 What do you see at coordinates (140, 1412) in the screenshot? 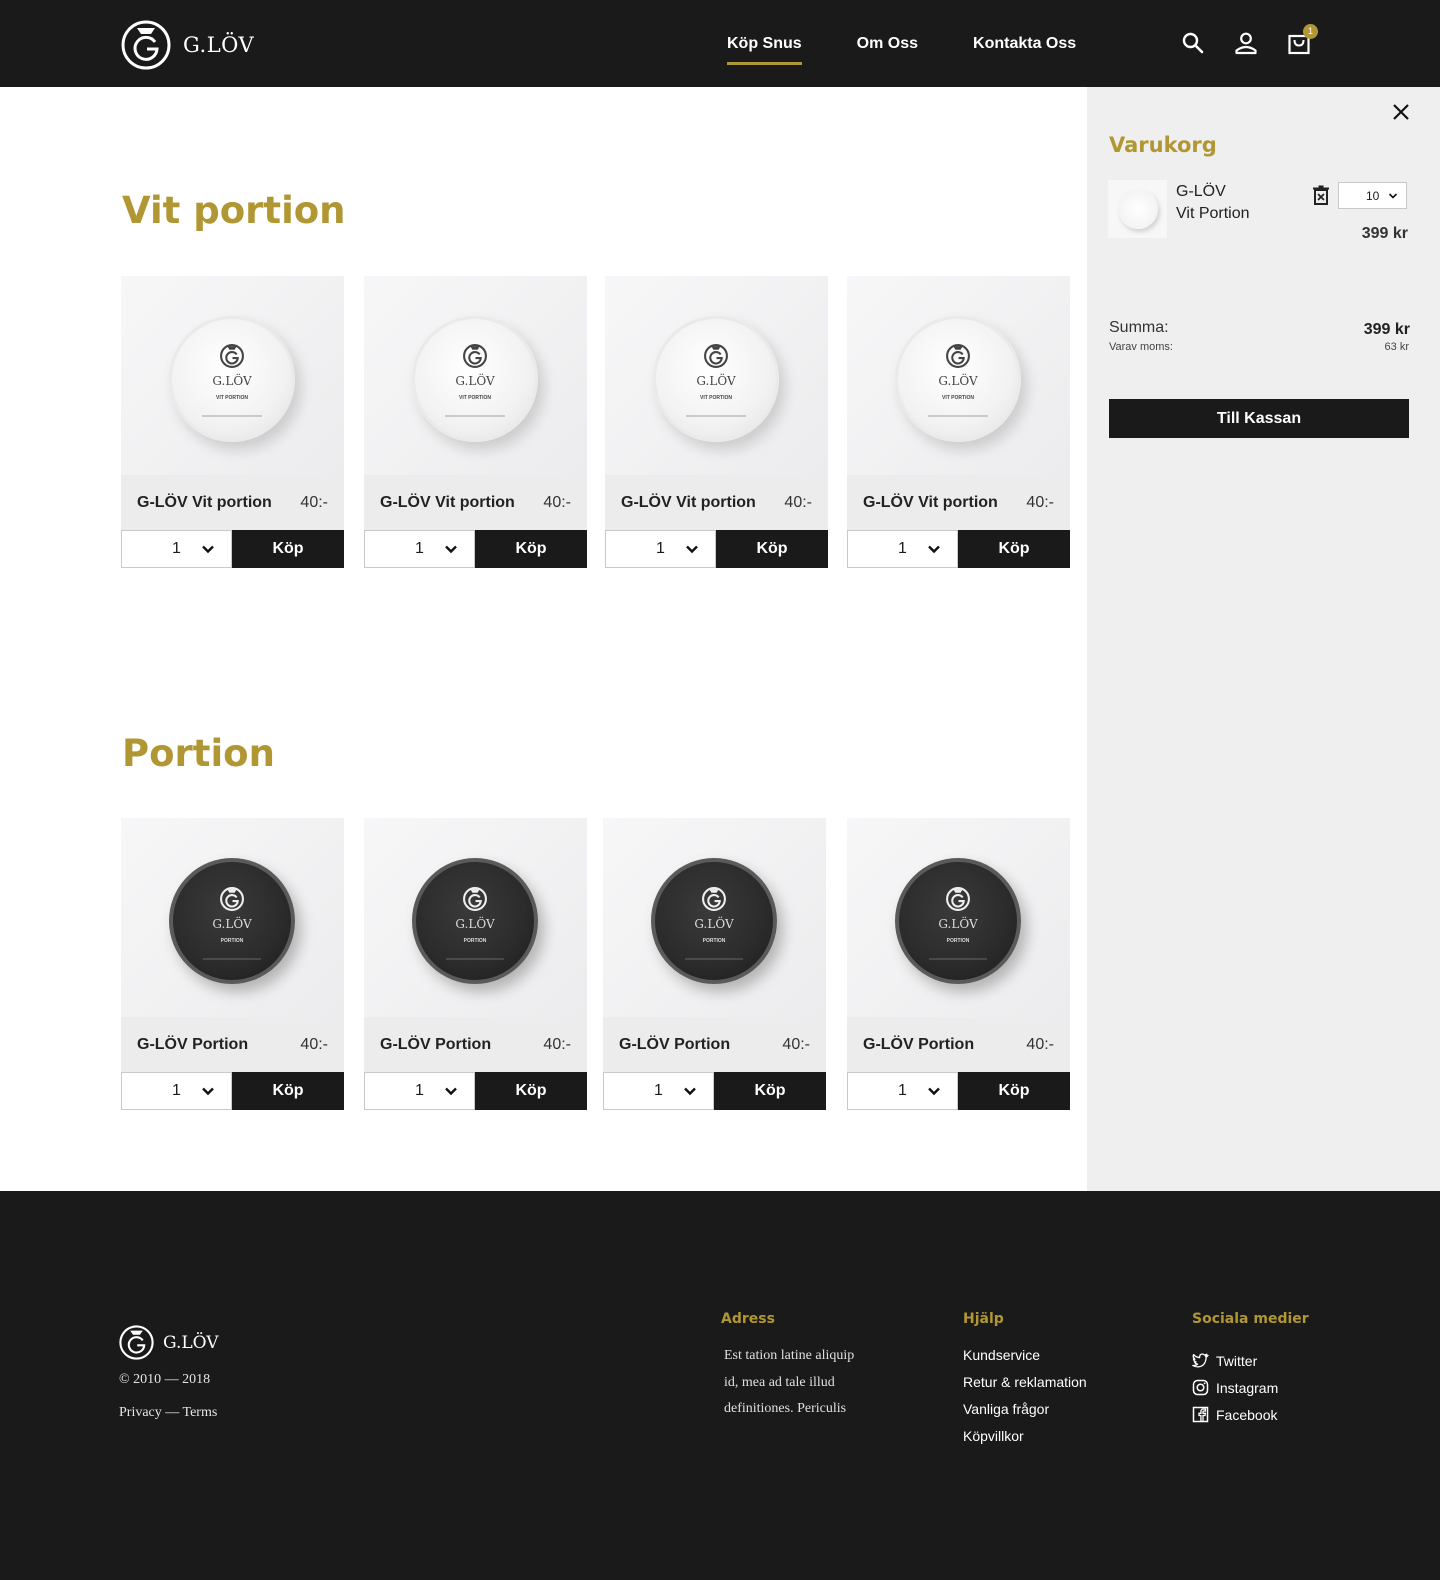
I see `privacy-link: Privacy` at bounding box center [140, 1412].